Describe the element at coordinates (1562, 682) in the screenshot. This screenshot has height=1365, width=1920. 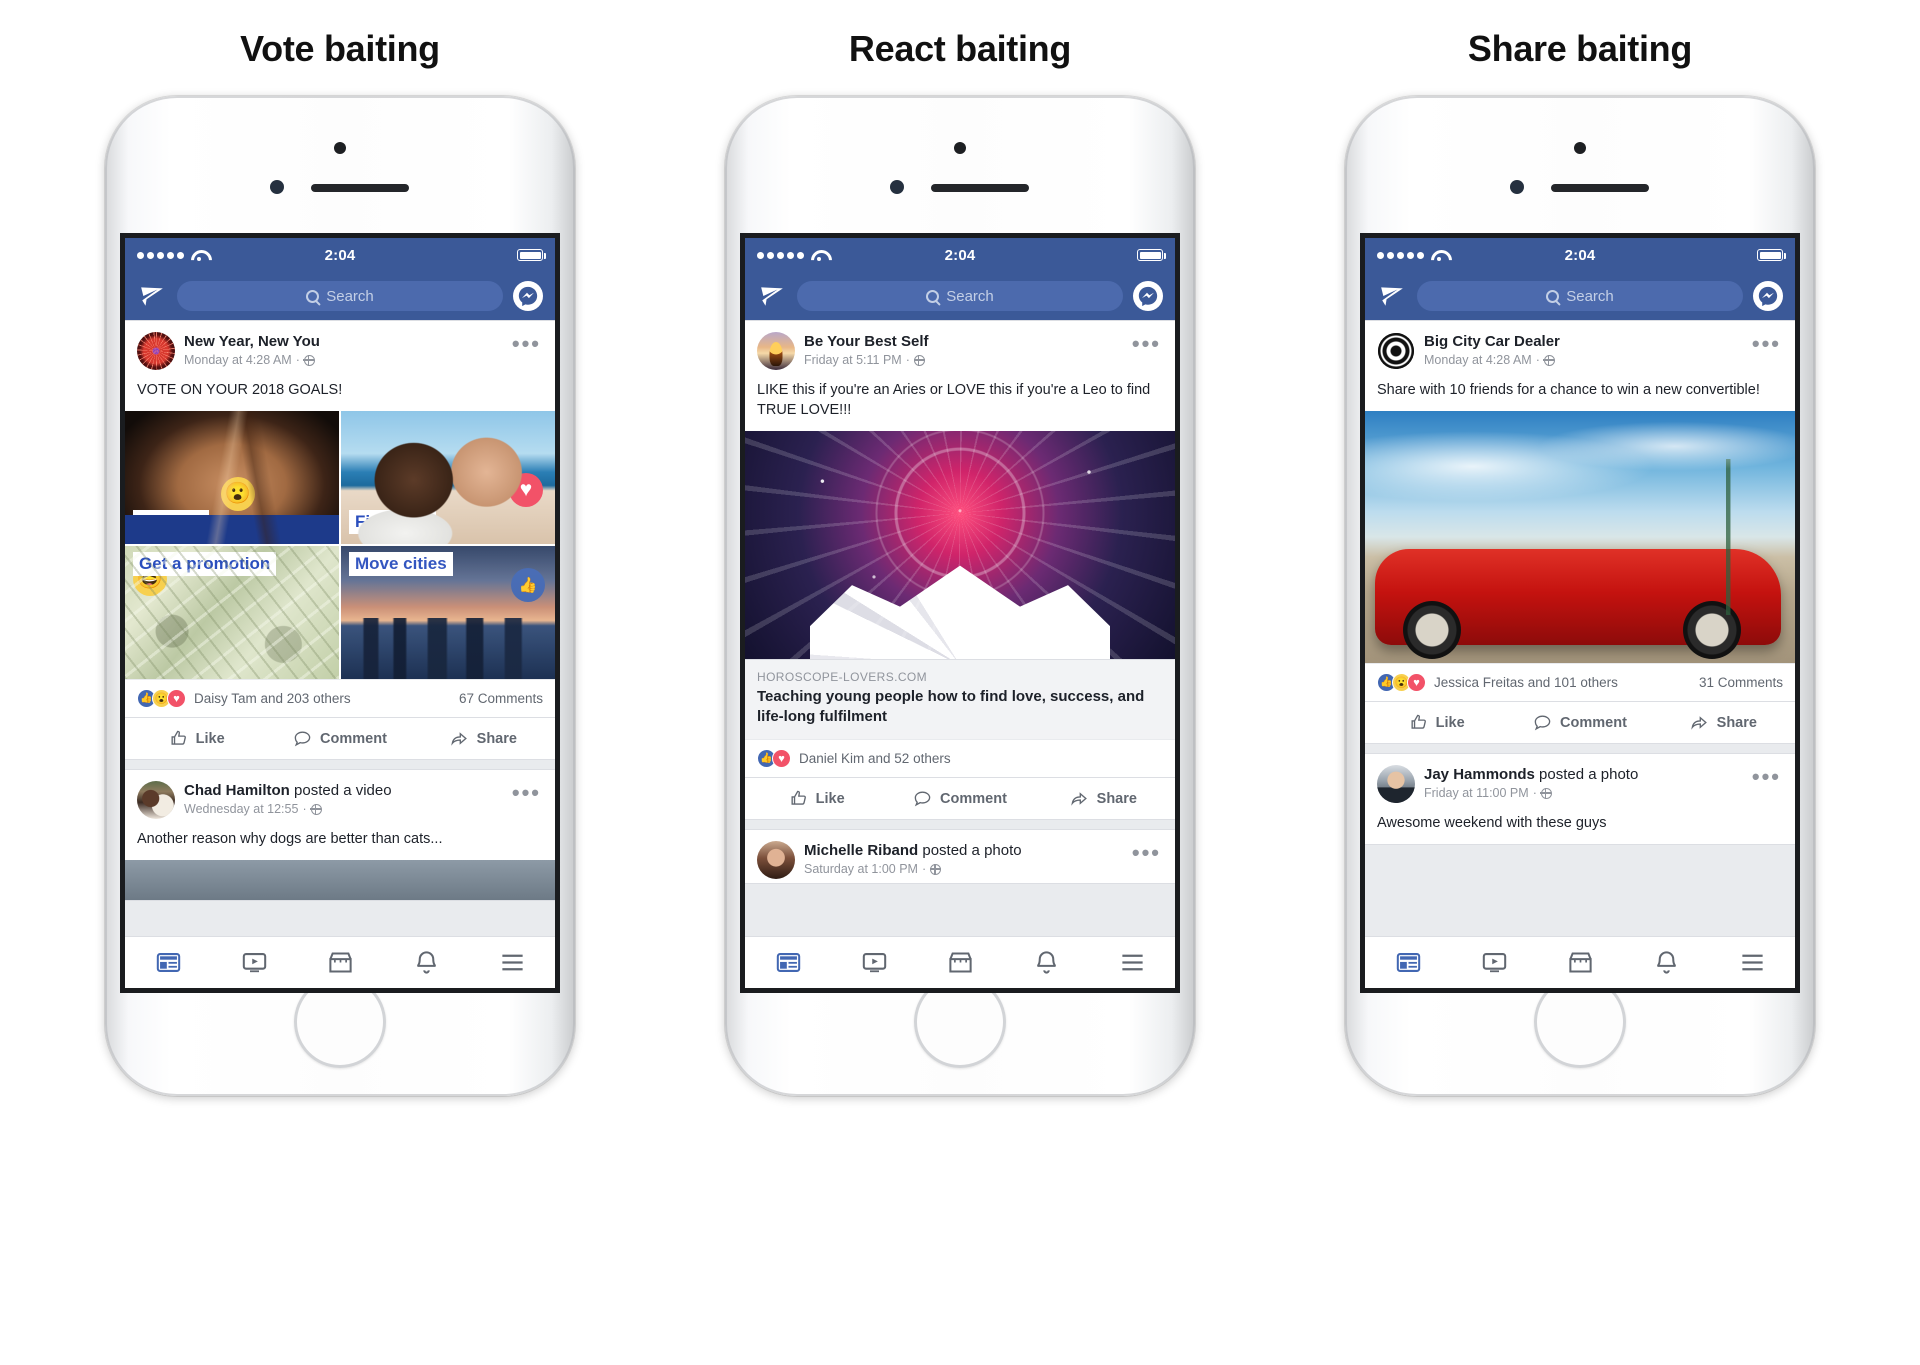
I see `reactor-names: Jessica Freitas and 101 others` at that location.